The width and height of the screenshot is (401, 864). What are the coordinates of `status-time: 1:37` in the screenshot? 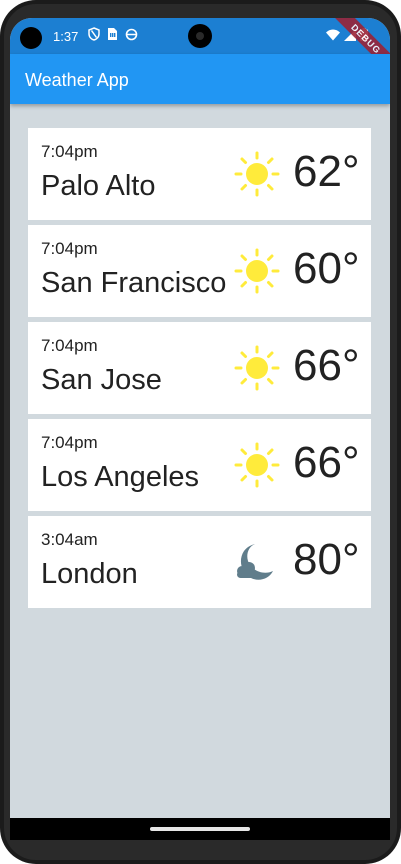 It's located at (66, 36).